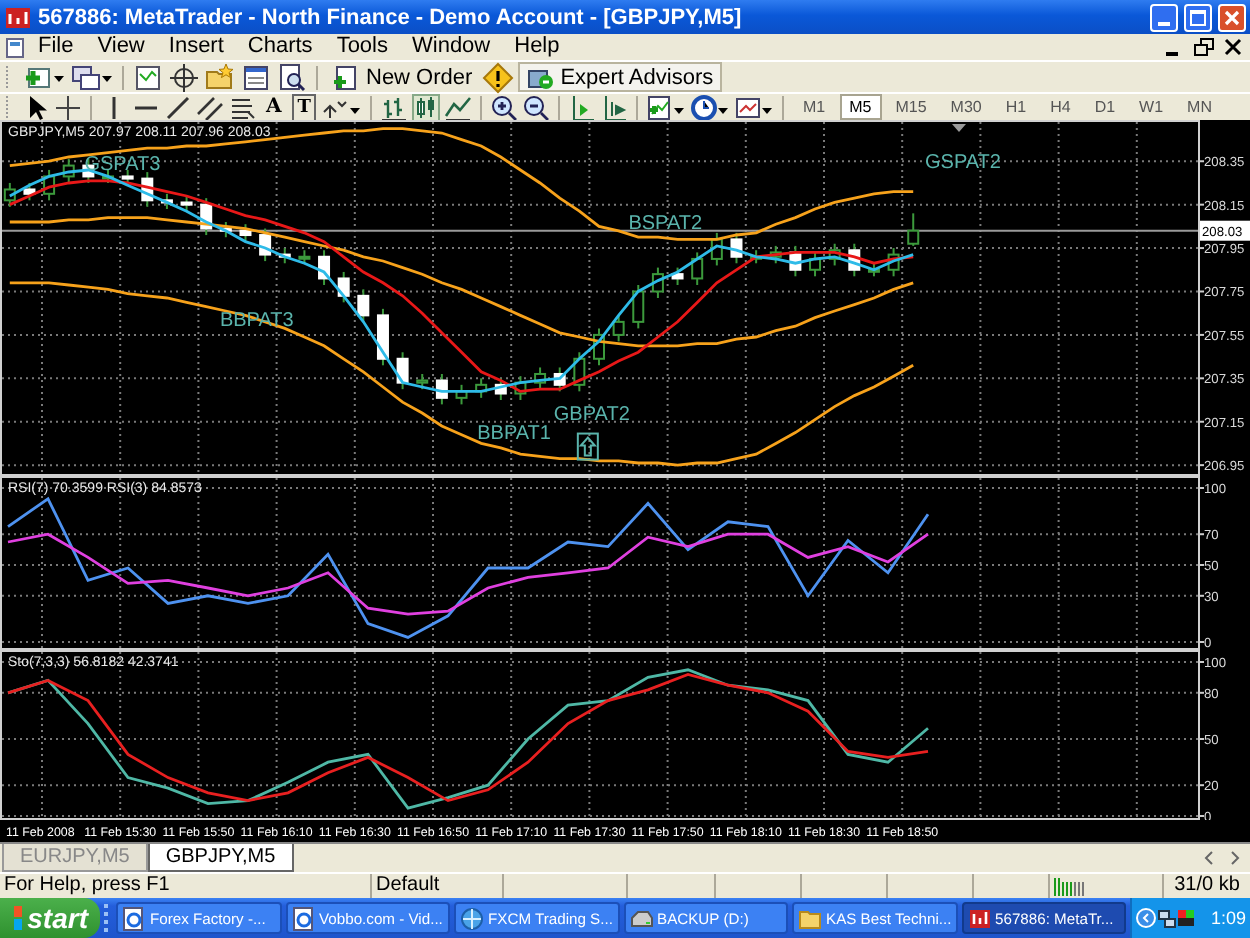 The height and width of the screenshot is (938, 1250). I want to click on arrow-up-icon, so click(587, 446).